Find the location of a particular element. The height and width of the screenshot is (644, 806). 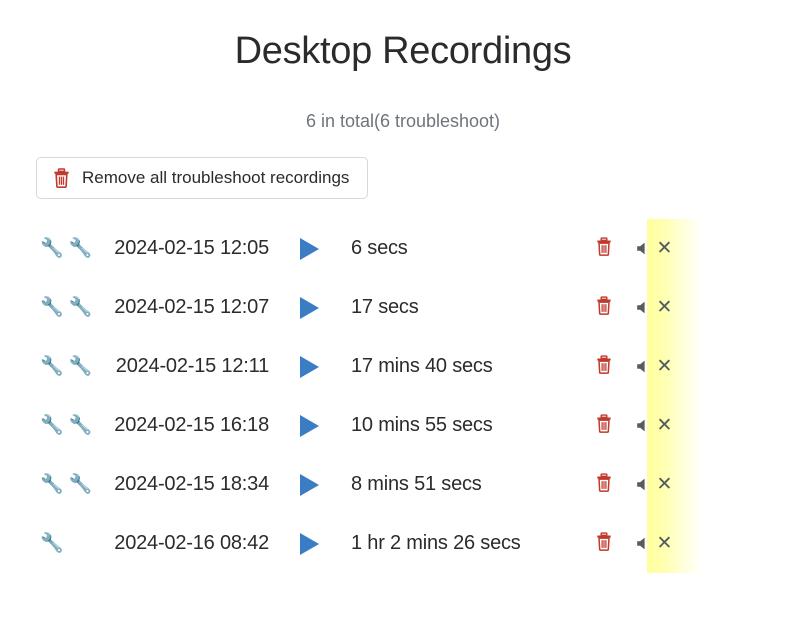

table-row: 🔧 🔧 2024-02-15 18:34 8 mins 51 secs ✕ is located at coordinates (403, 484).